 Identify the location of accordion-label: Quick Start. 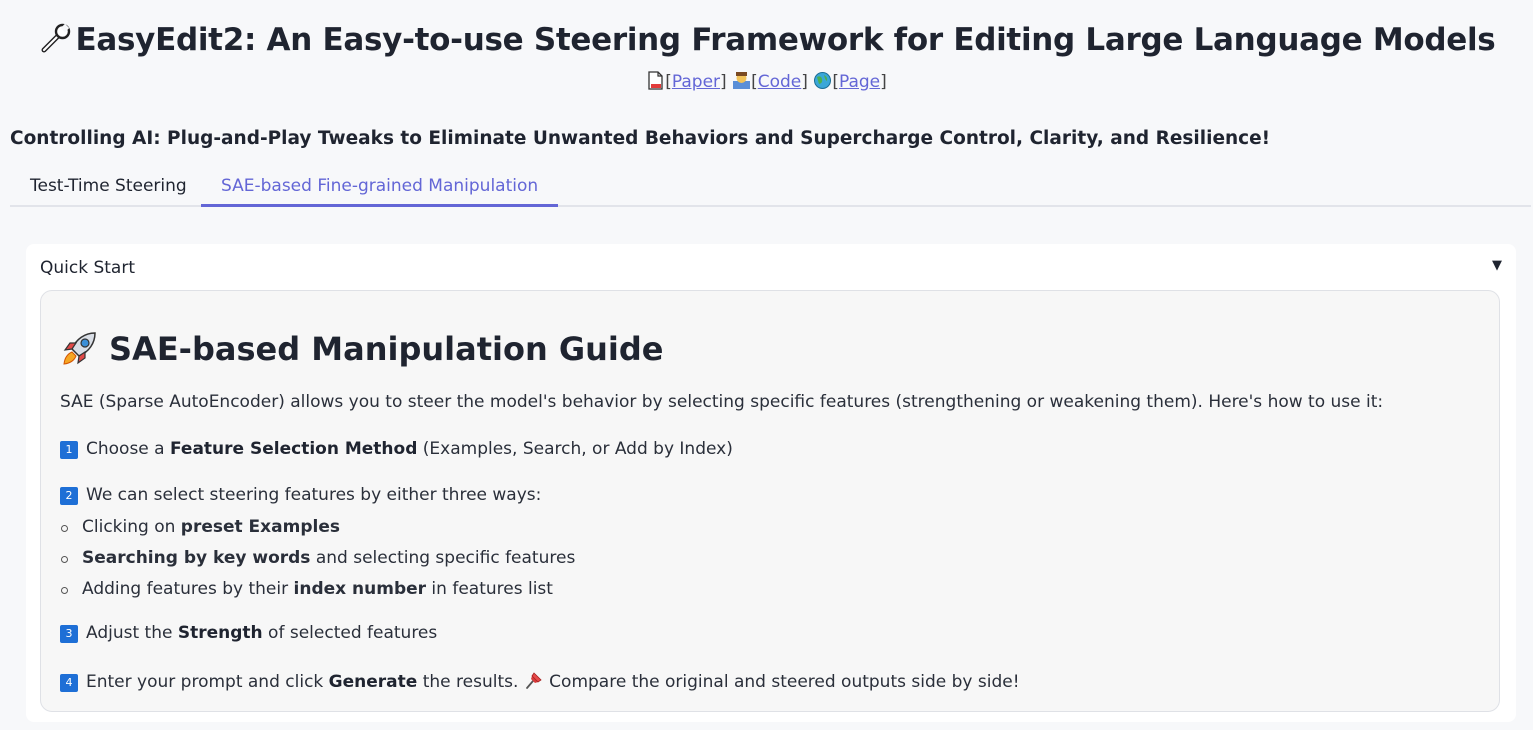
(88, 268).